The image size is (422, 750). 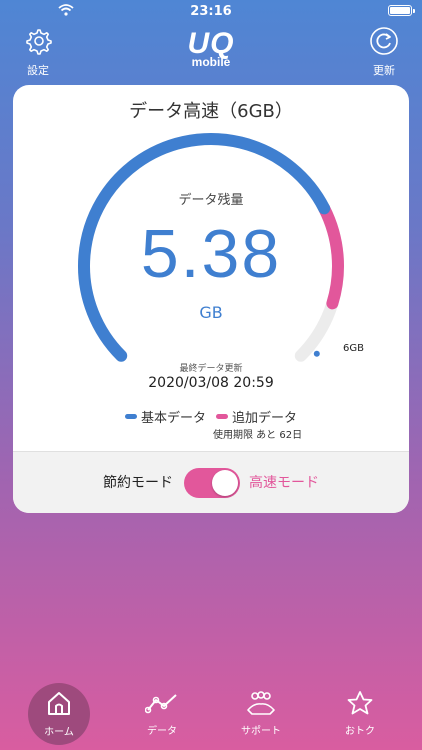 I want to click on last-updated-label: 最終データ更新, so click(x=211, y=369).